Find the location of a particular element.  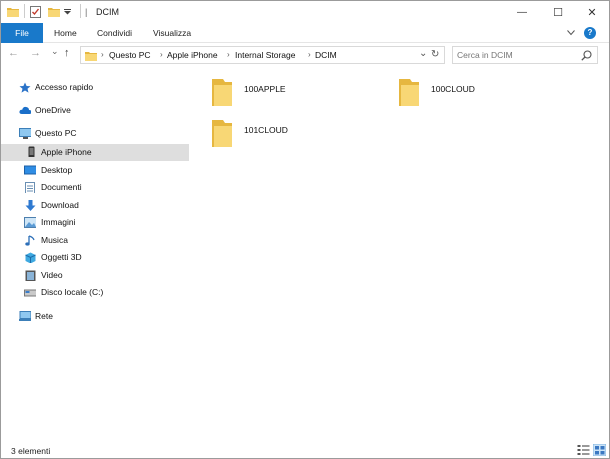

computer-icon is located at coordinates (25, 133).